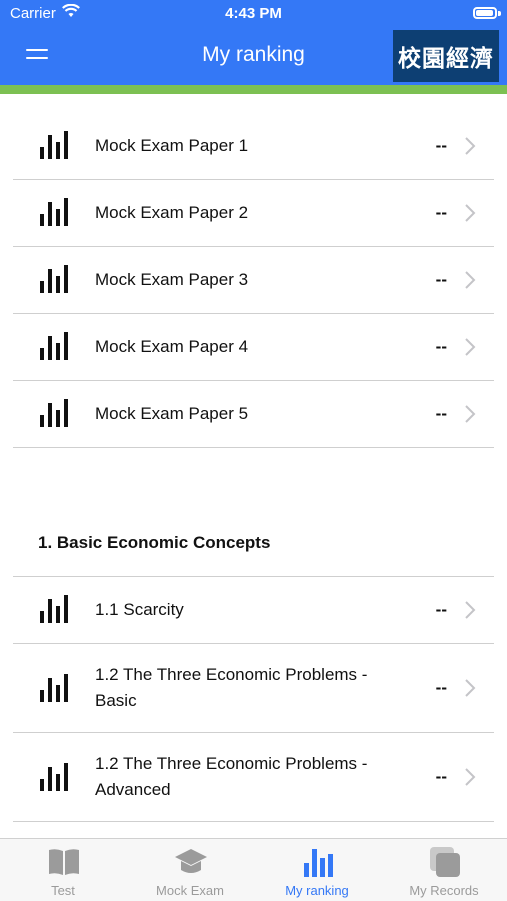  Describe the element at coordinates (172, 145) in the screenshot. I see `mock-exam-label: Mock Exam Paper 1` at that location.